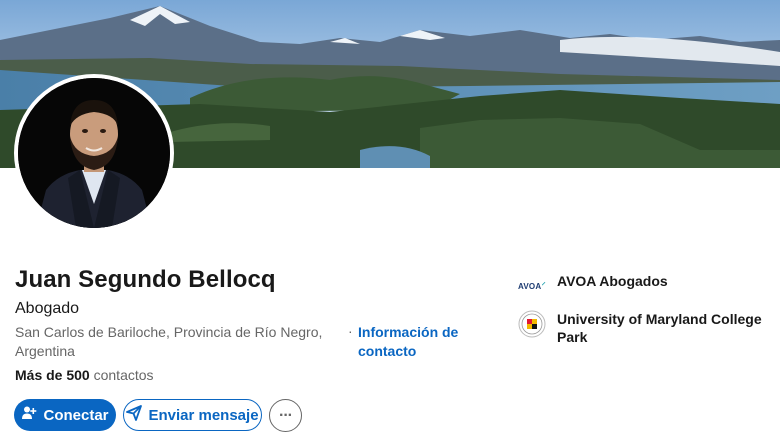 The height and width of the screenshot is (446, 780). Describe the element at coordinates (532, 286) in the screenshot. I see `avoa-logo-icon: AVOA` at that location.